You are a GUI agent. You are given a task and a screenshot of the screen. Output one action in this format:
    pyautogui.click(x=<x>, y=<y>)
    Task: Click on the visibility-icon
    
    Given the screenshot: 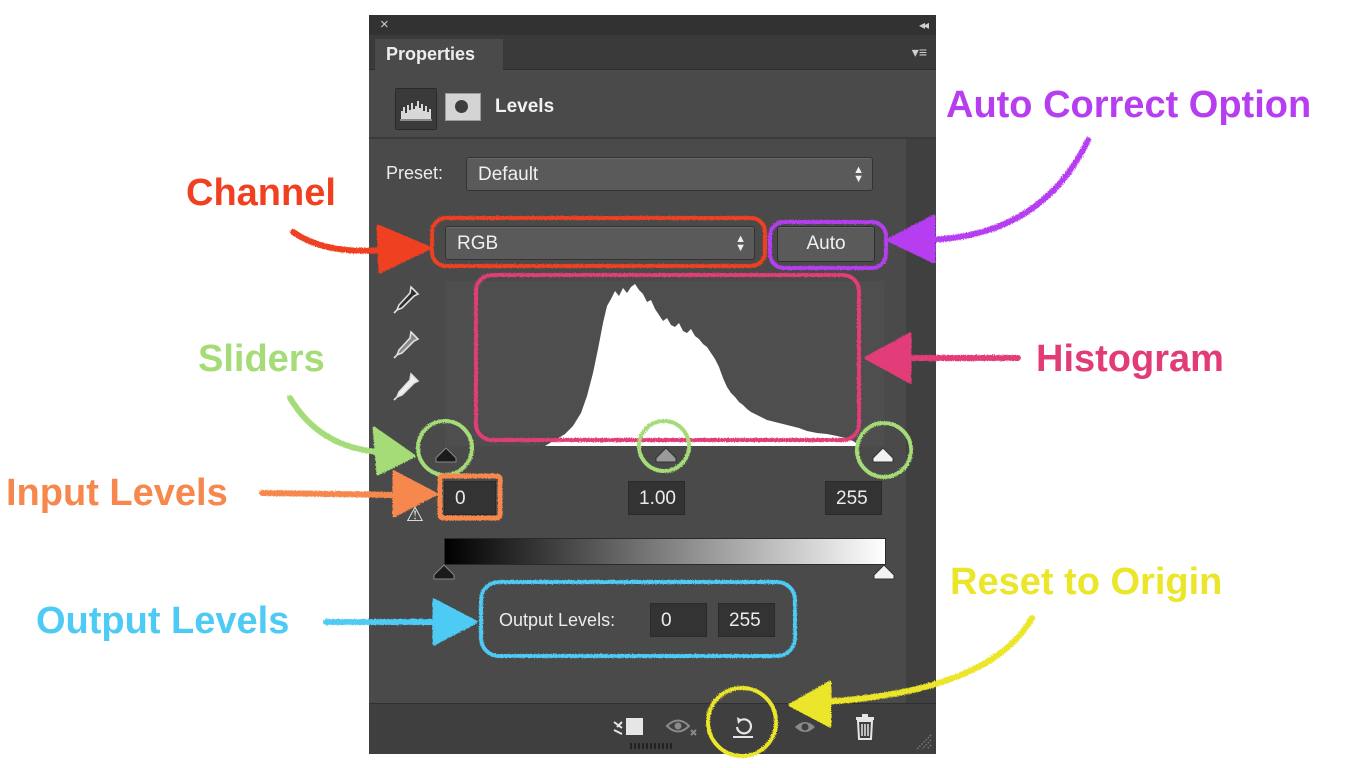 What is the action you would take?
    pyautogui.click(x=806, y=727)
    